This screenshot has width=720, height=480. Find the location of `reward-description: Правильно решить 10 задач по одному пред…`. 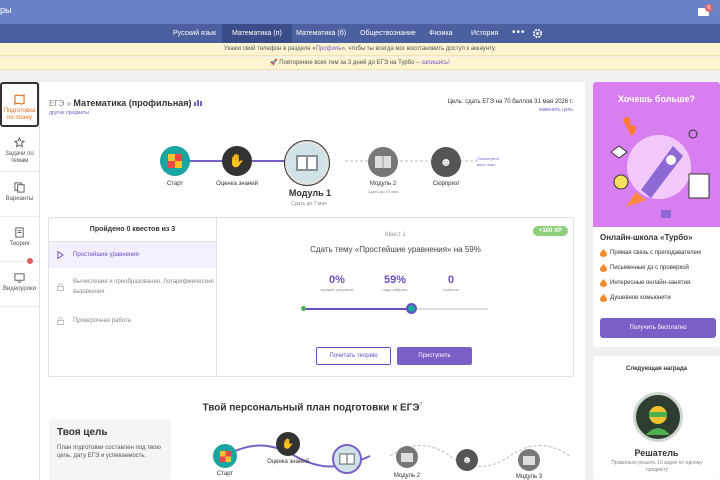

reward-description: Правильно решить 10 задач по одному пред… is located at coordinates (657, 466).